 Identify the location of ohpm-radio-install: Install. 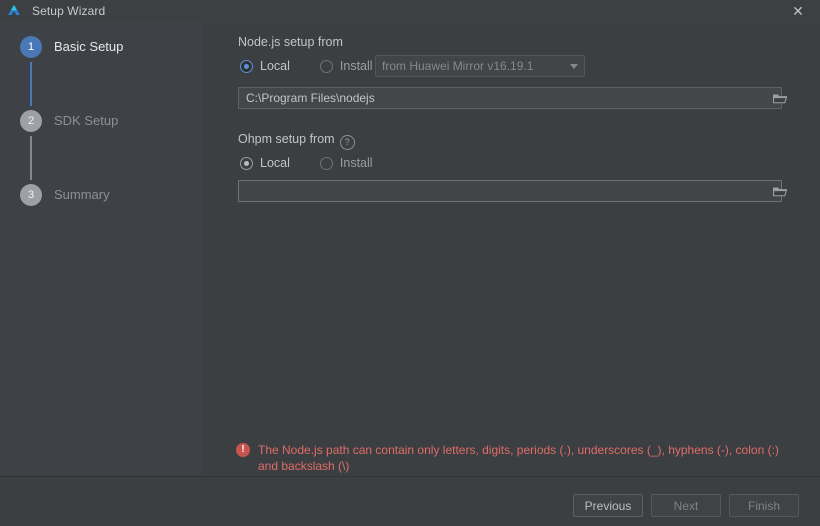
(346, 163).